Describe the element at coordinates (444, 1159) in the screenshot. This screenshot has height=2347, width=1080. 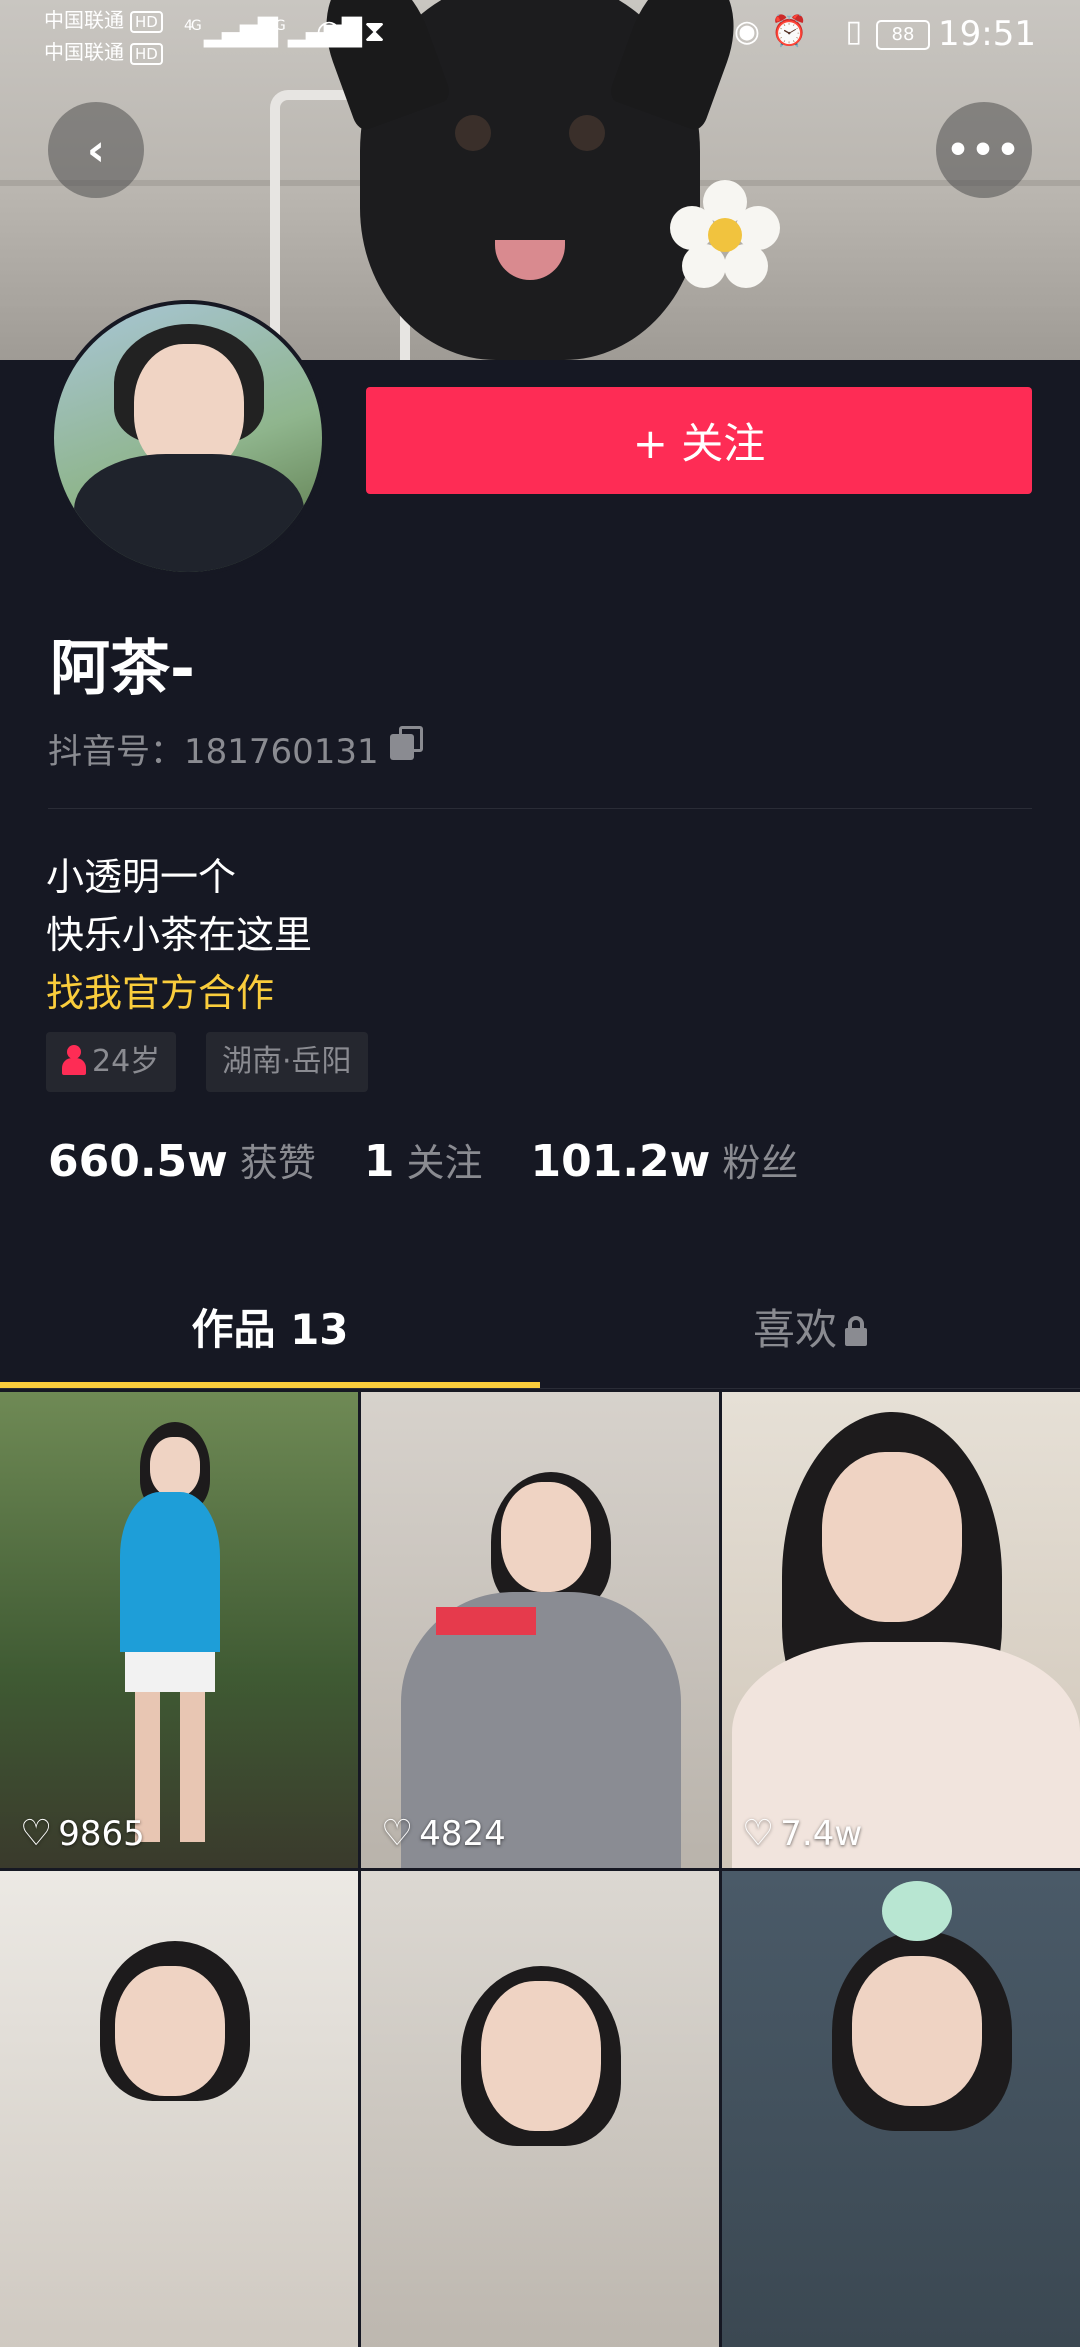
I see `following-label: 关注` at that location.